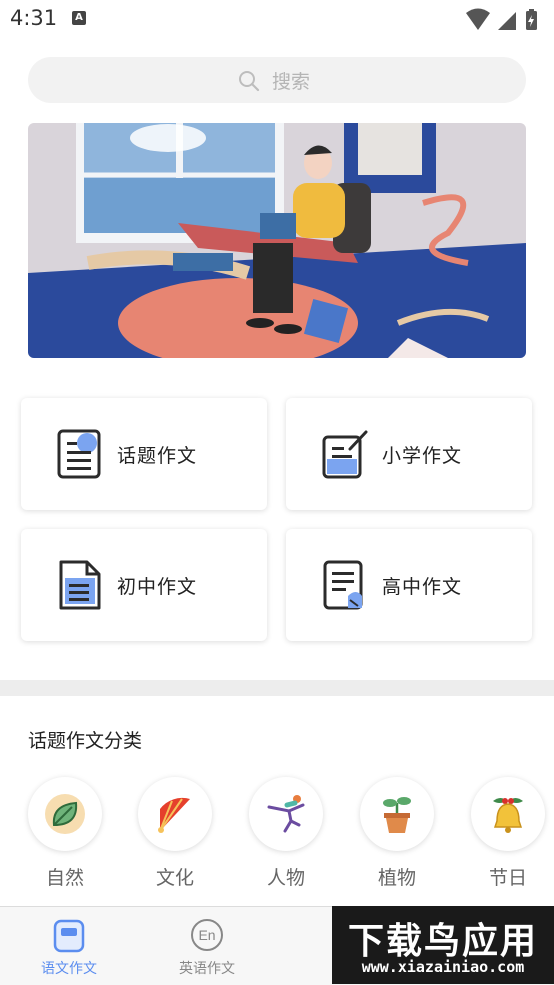 This screenshot has height=985, width=554. What do you see at coordinates (478, 19) in the screenshot?
I see `wifi-icon` at bounding box center [478, 19].